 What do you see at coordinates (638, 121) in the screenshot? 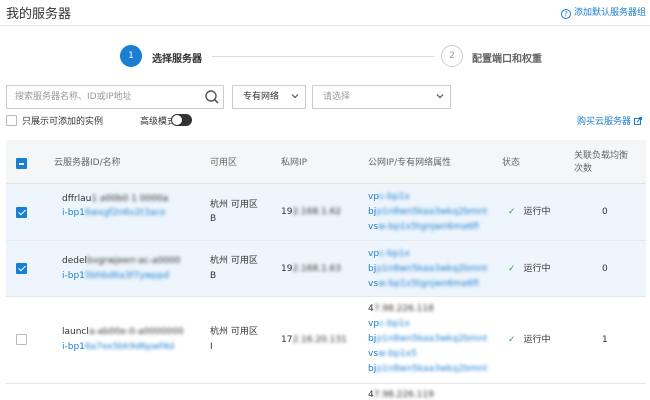
I see `external-link-icon` at bounding box center [638, 121].